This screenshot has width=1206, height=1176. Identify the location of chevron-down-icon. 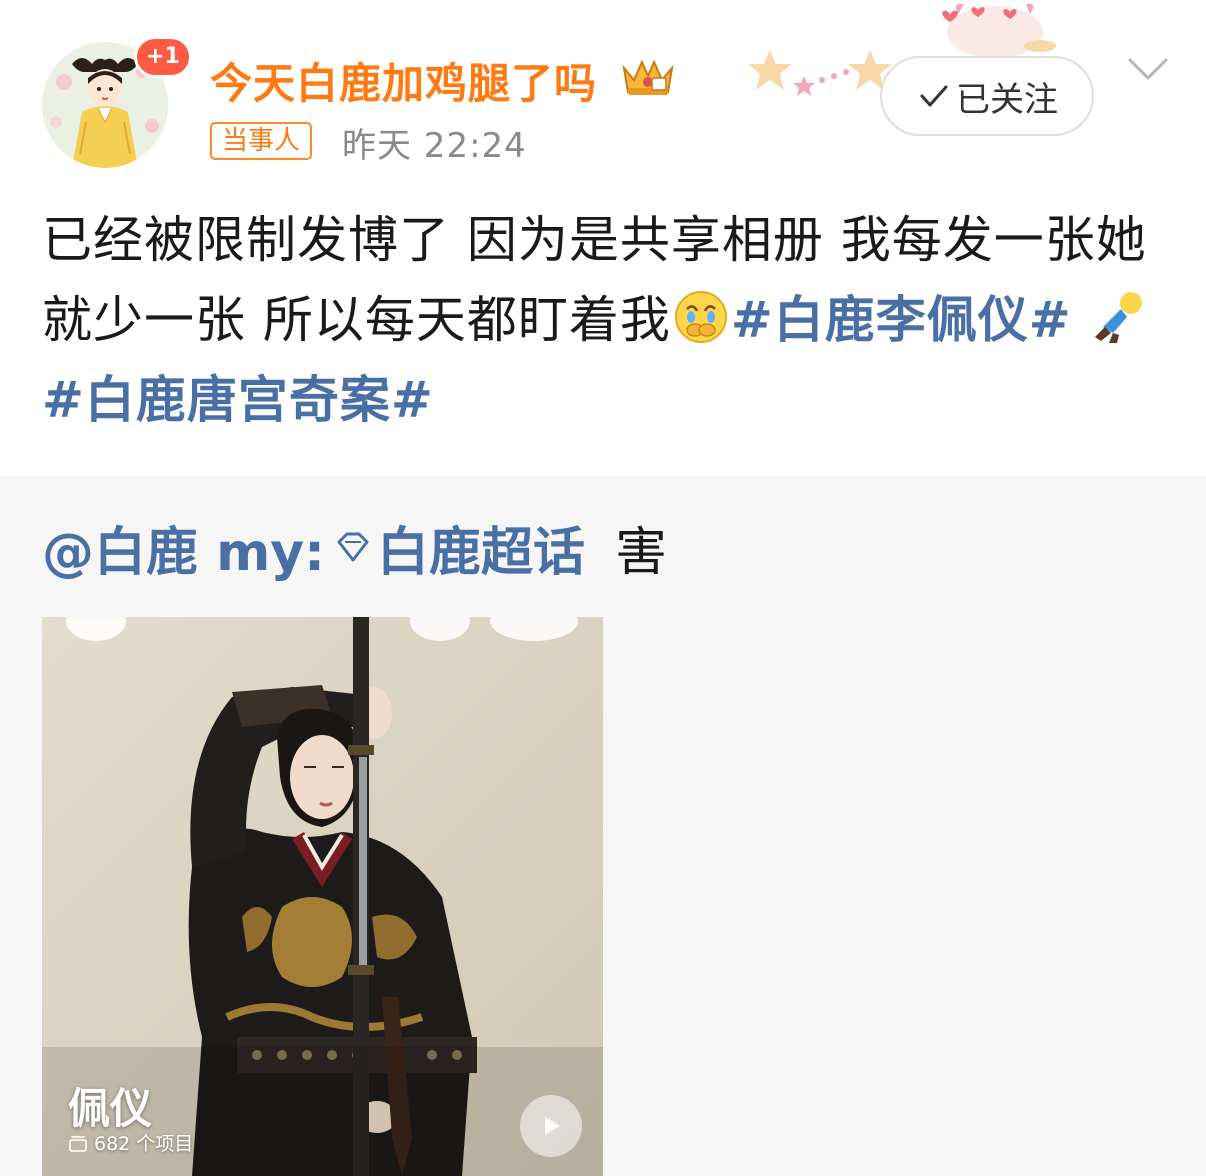
(1148, 69).